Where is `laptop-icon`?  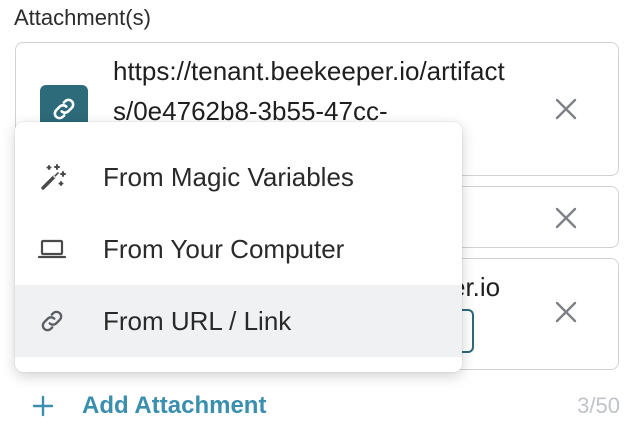 laptop-icon is located at coordinates (52, 249).